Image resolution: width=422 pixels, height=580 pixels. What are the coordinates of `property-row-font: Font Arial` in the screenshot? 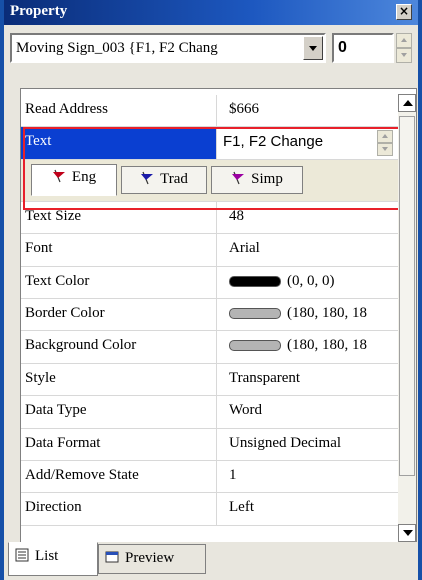 It's located at (210, 250).